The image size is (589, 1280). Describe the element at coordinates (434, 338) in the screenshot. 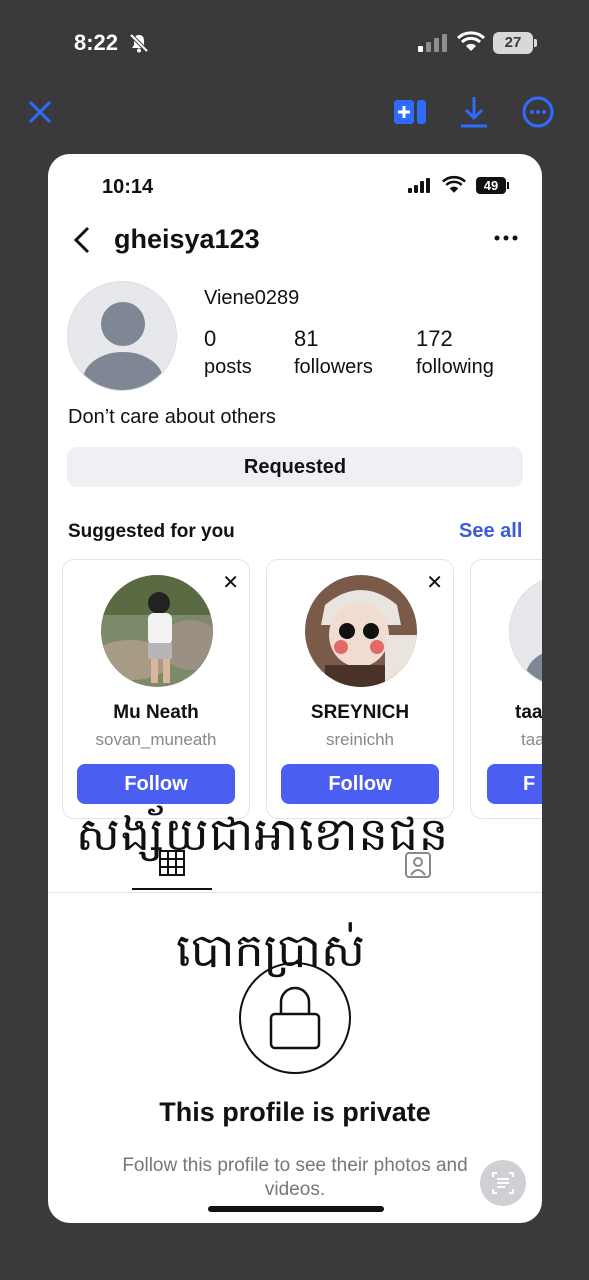

I see `following-count: 172` at that location.